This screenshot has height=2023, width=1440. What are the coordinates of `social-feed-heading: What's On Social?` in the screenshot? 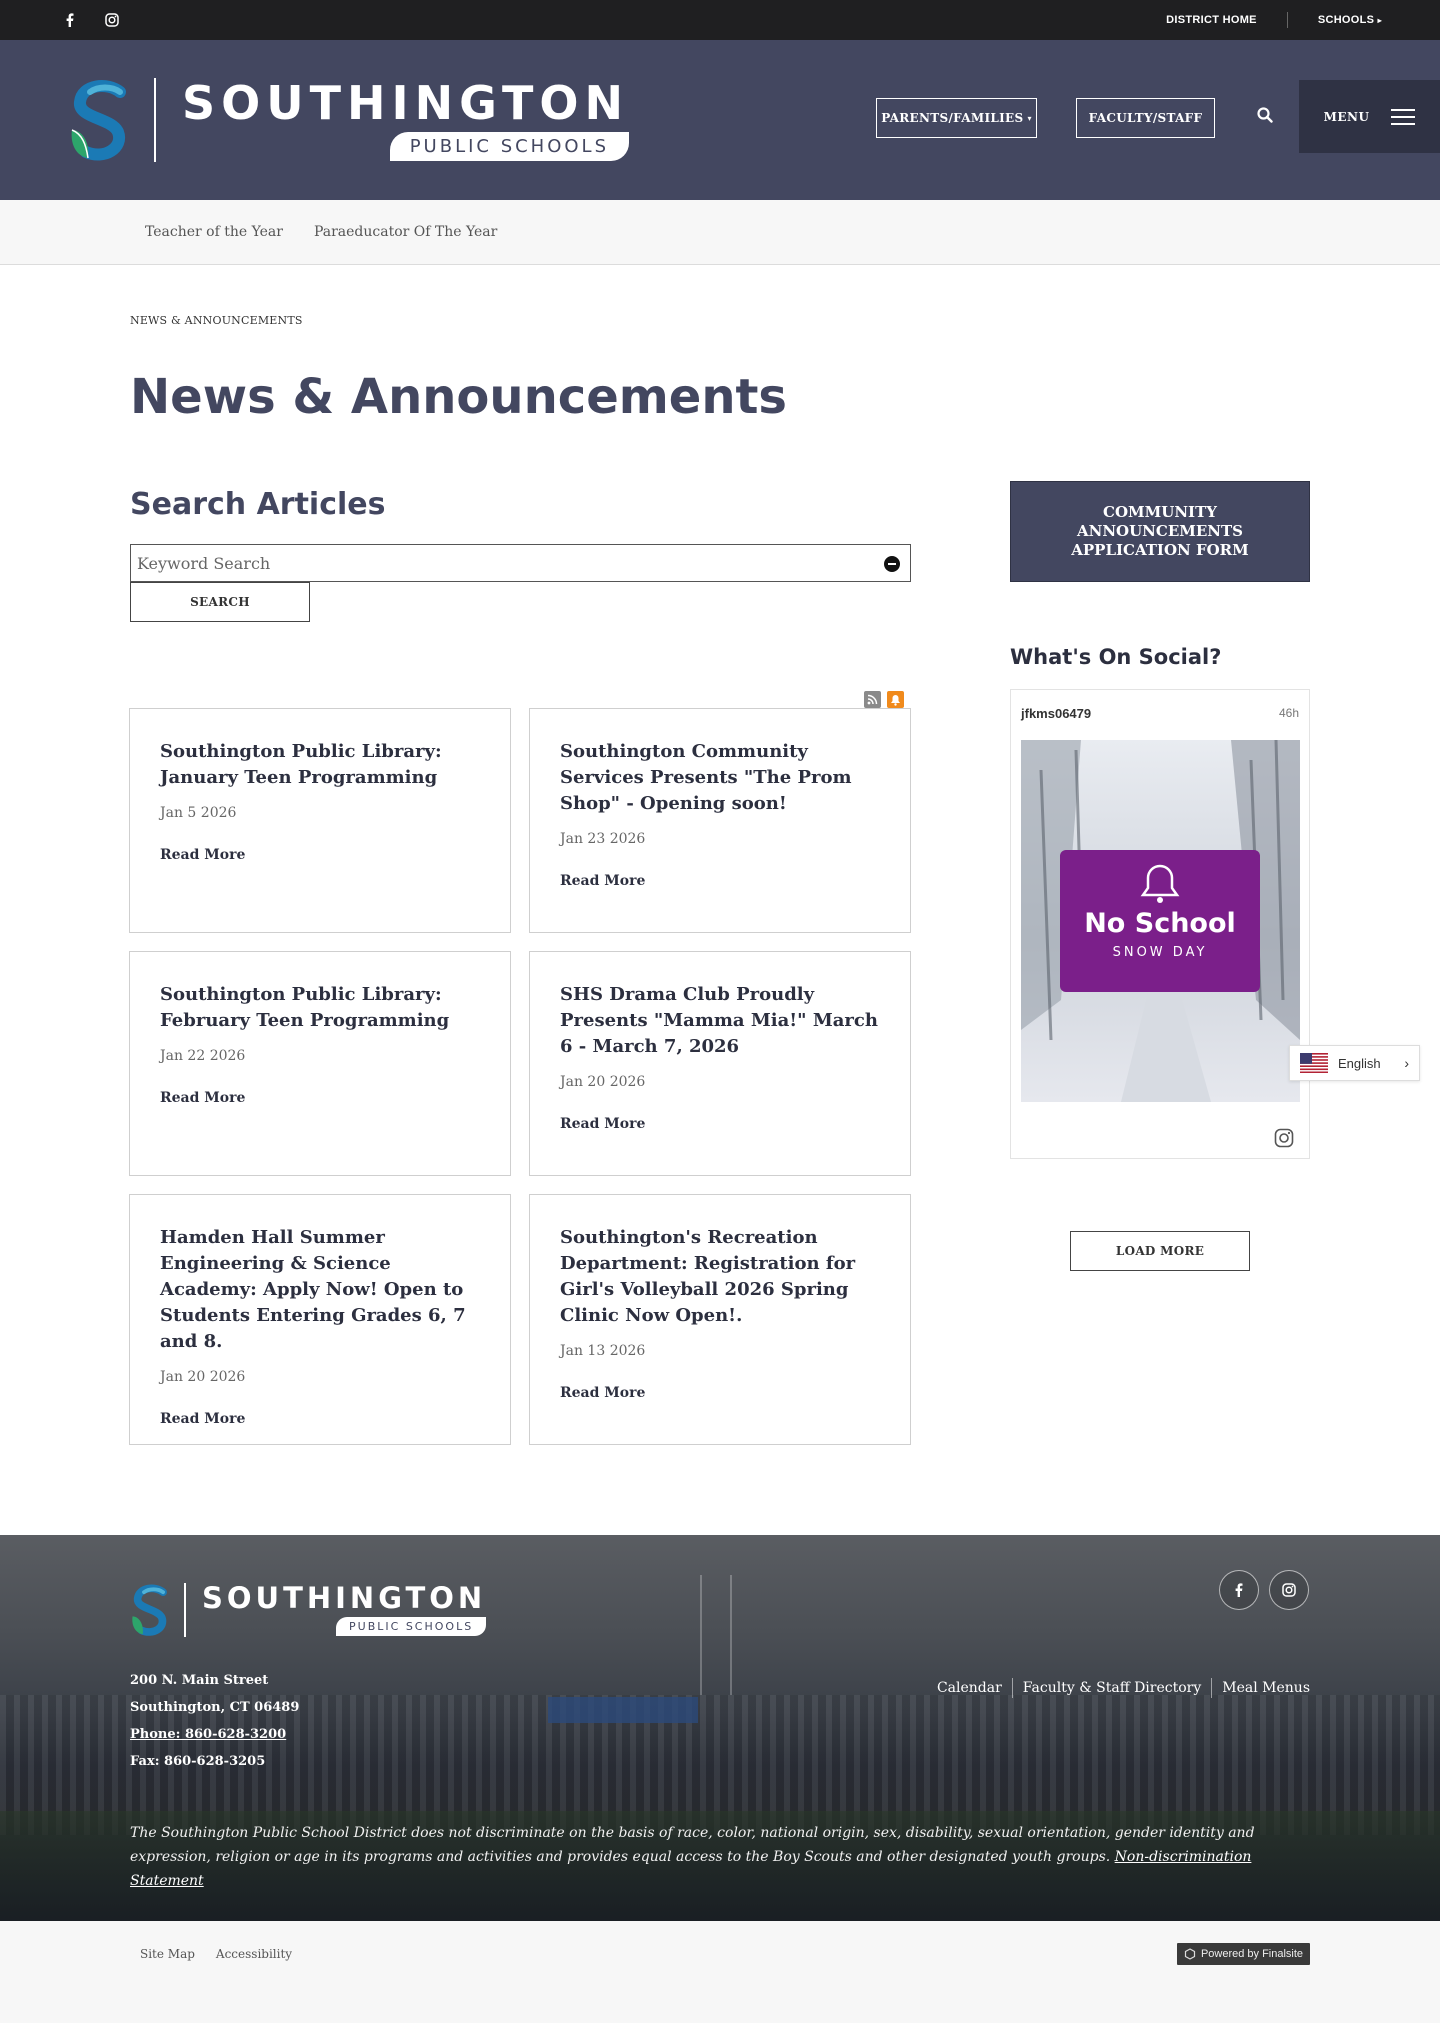 It's located at (1116, 657).